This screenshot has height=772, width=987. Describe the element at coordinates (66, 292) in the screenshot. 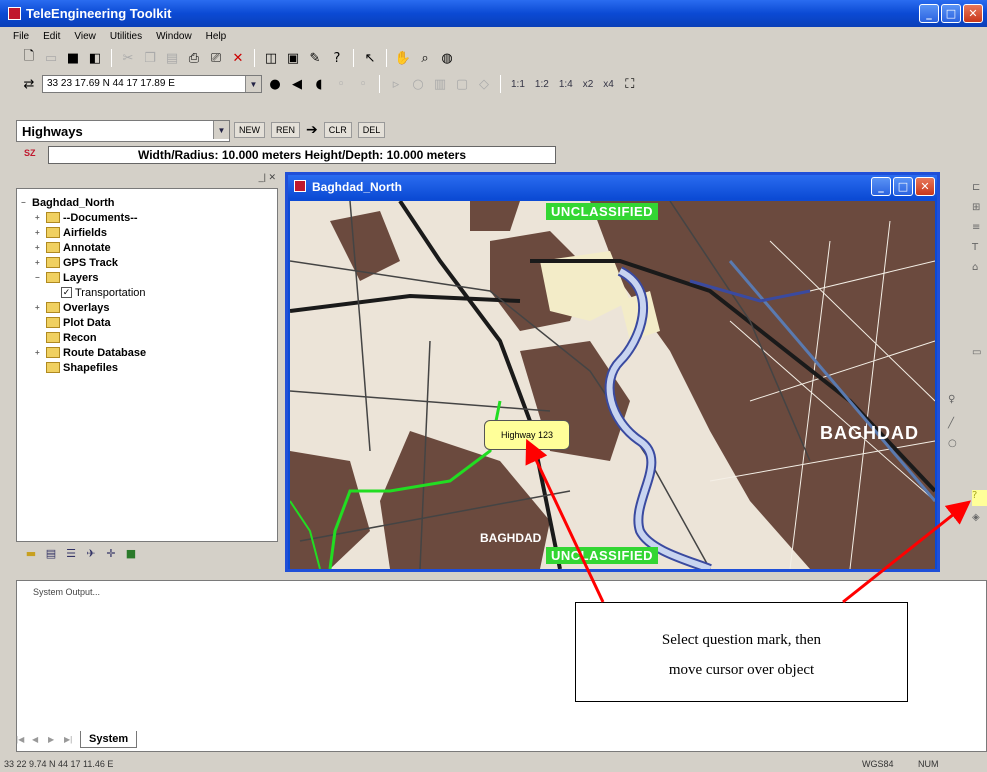

I see `checkbox-checked: ✓` at that location.